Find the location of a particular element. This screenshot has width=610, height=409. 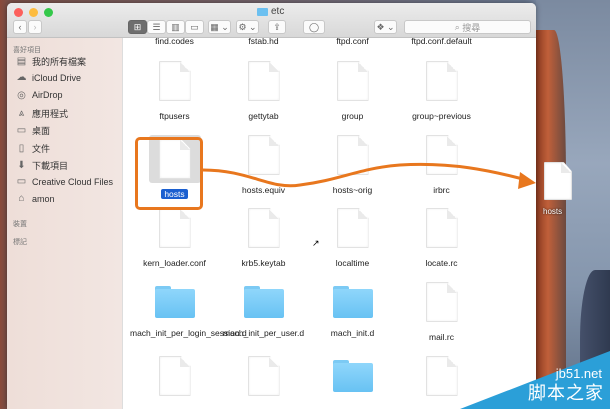

drag-arrow-line is located at coordinates (366, 175).